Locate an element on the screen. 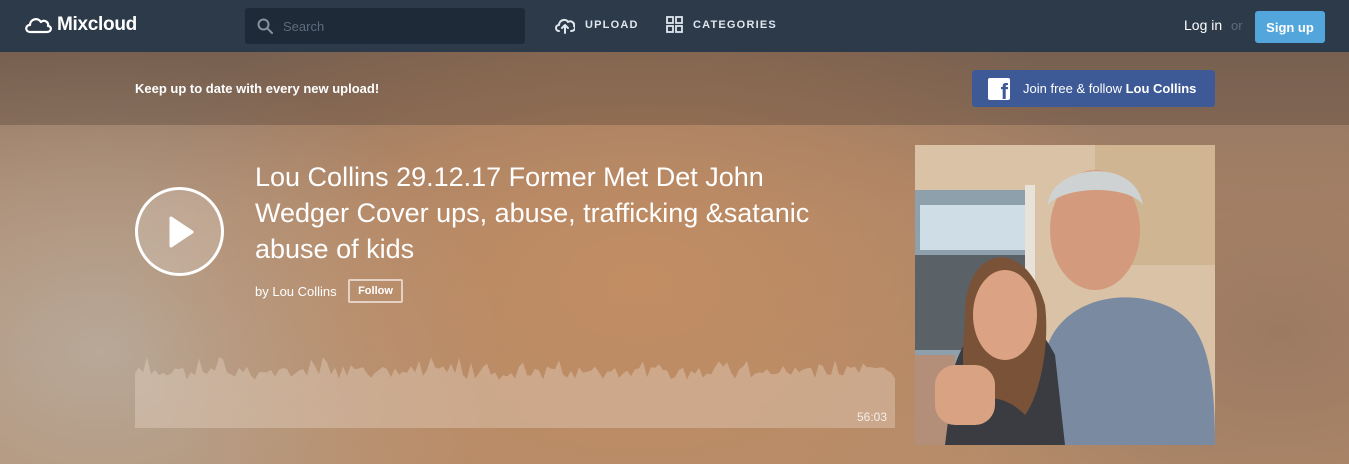 The height and width of the screenshot is (464, 1349). search-box is located at coordinates (385, 26).